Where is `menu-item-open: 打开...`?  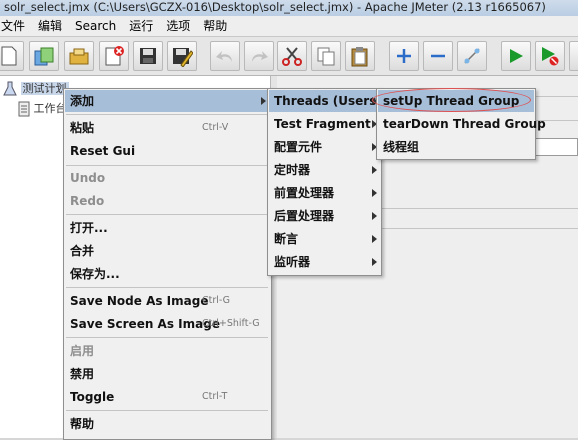 menu-item-open: 打开... is located at coordinates (167, 228).